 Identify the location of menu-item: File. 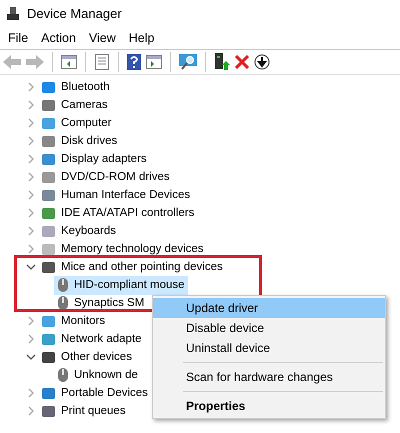
(21, 38).